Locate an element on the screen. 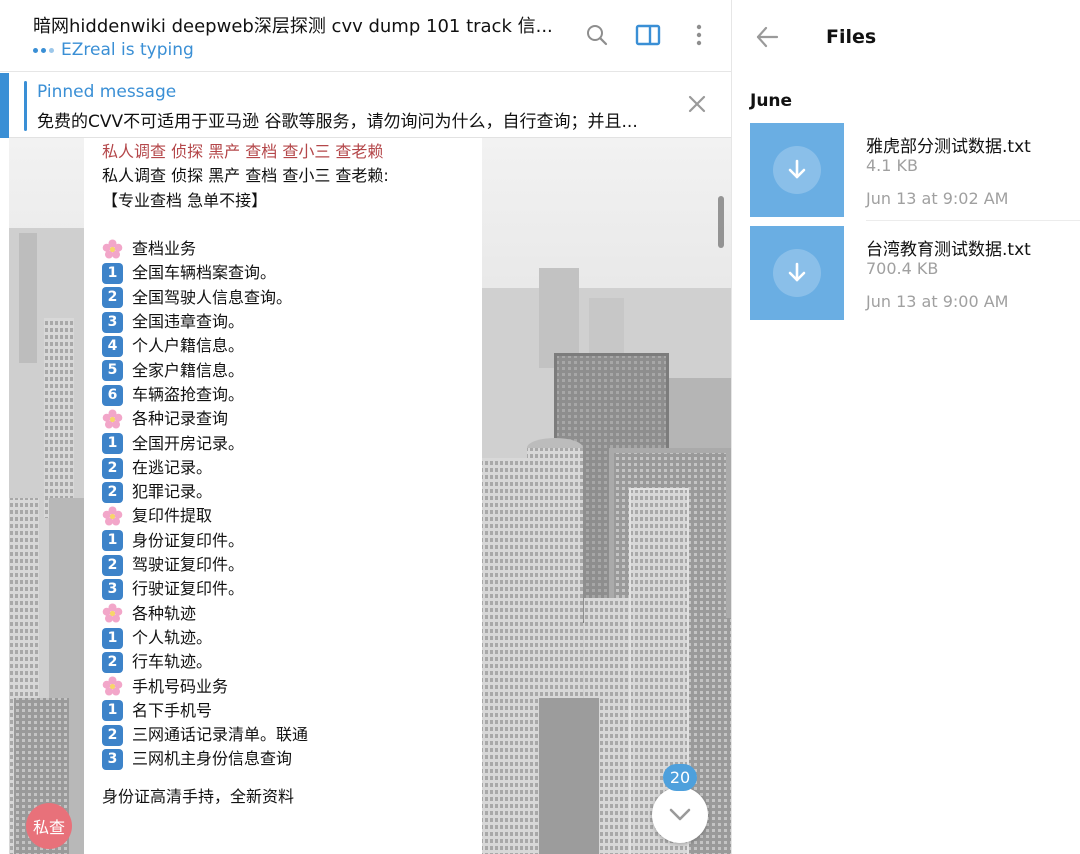  message-line: 4 个人户籍信息。 is located at coordinates (292, 346).